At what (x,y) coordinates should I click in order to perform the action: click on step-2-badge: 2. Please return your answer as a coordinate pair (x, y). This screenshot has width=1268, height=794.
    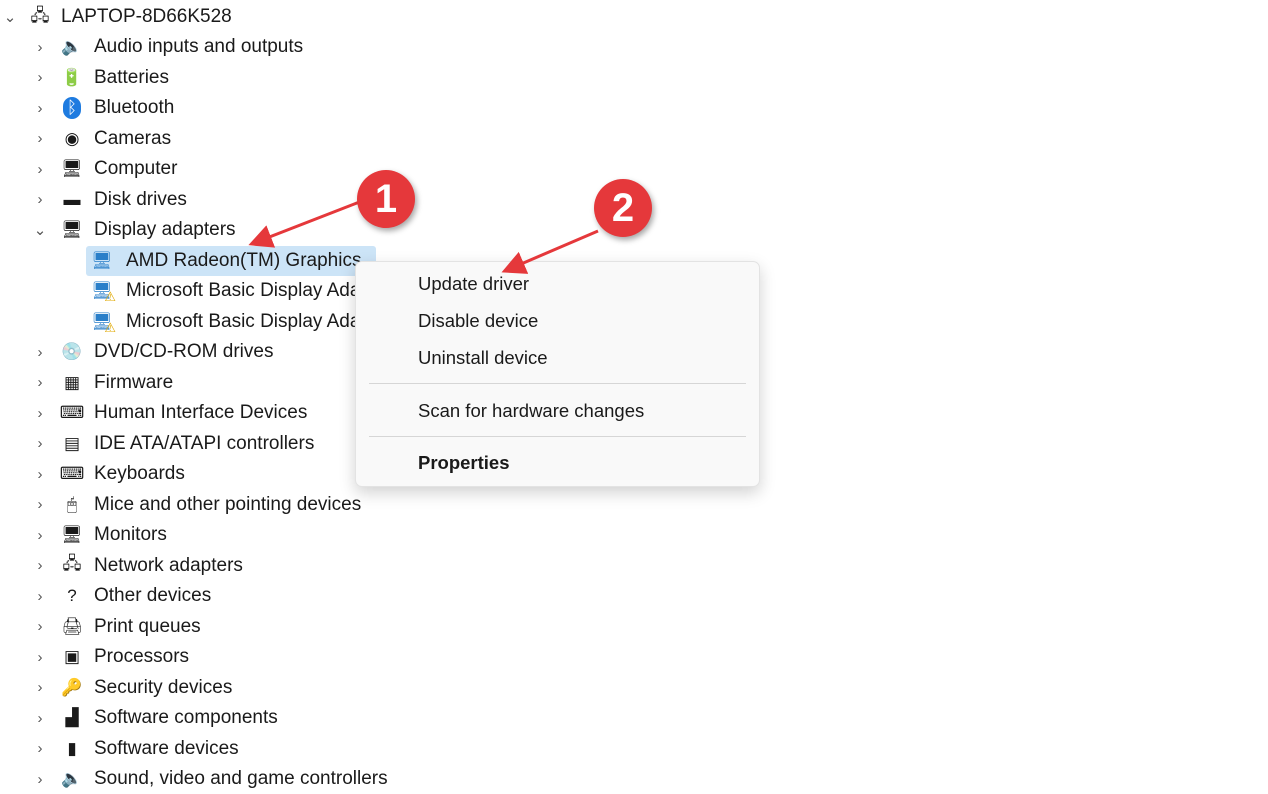
    Looking at the image, I should click on (623, 208).